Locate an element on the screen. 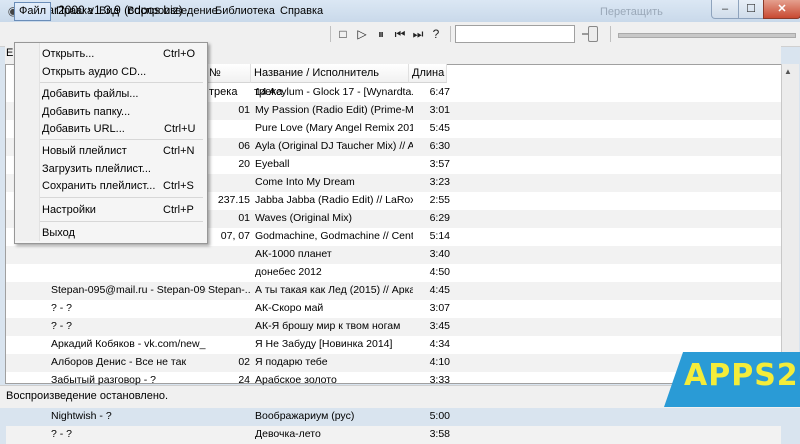 The image size is (800, 444). file-menu-item: Новый плейлист is located at coordinates (84, 151).